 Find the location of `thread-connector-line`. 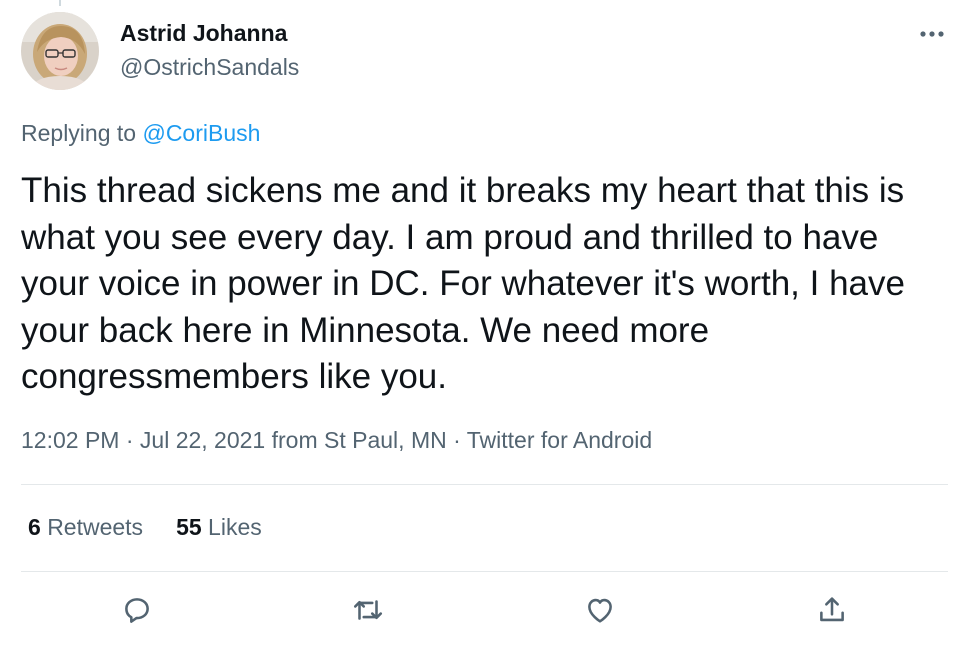

thread-connector-line is located at coordinates (60, 3).